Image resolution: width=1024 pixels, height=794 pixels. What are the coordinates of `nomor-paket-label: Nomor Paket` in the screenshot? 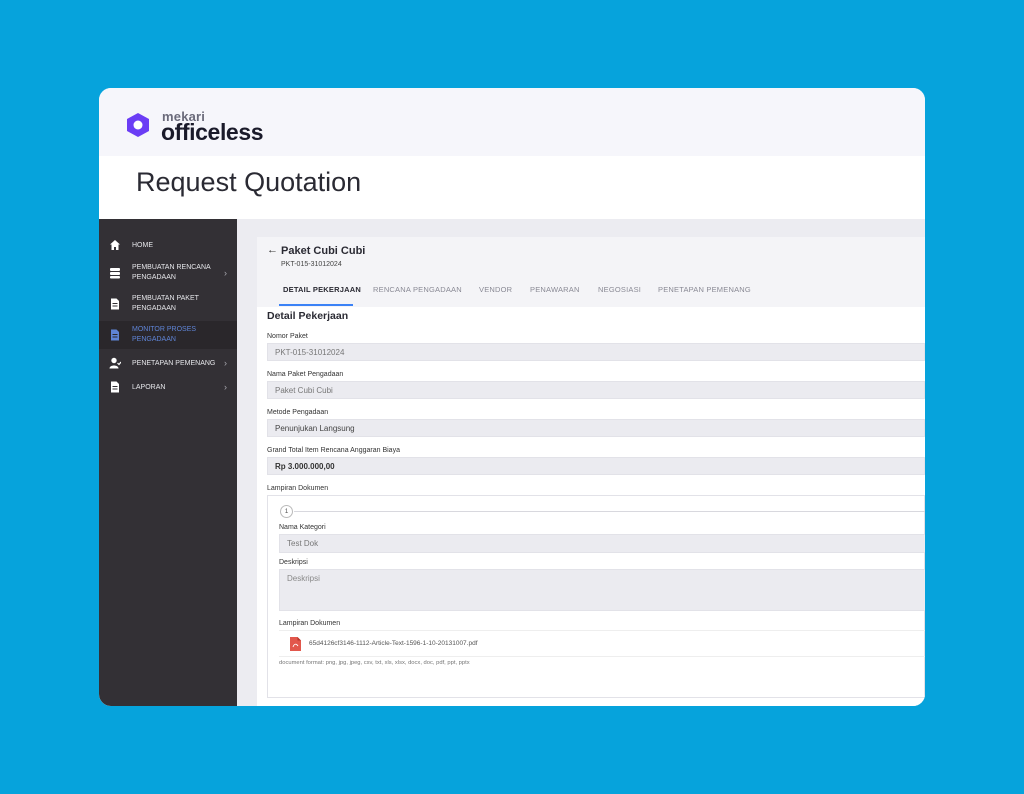 It's located at (287, 336).